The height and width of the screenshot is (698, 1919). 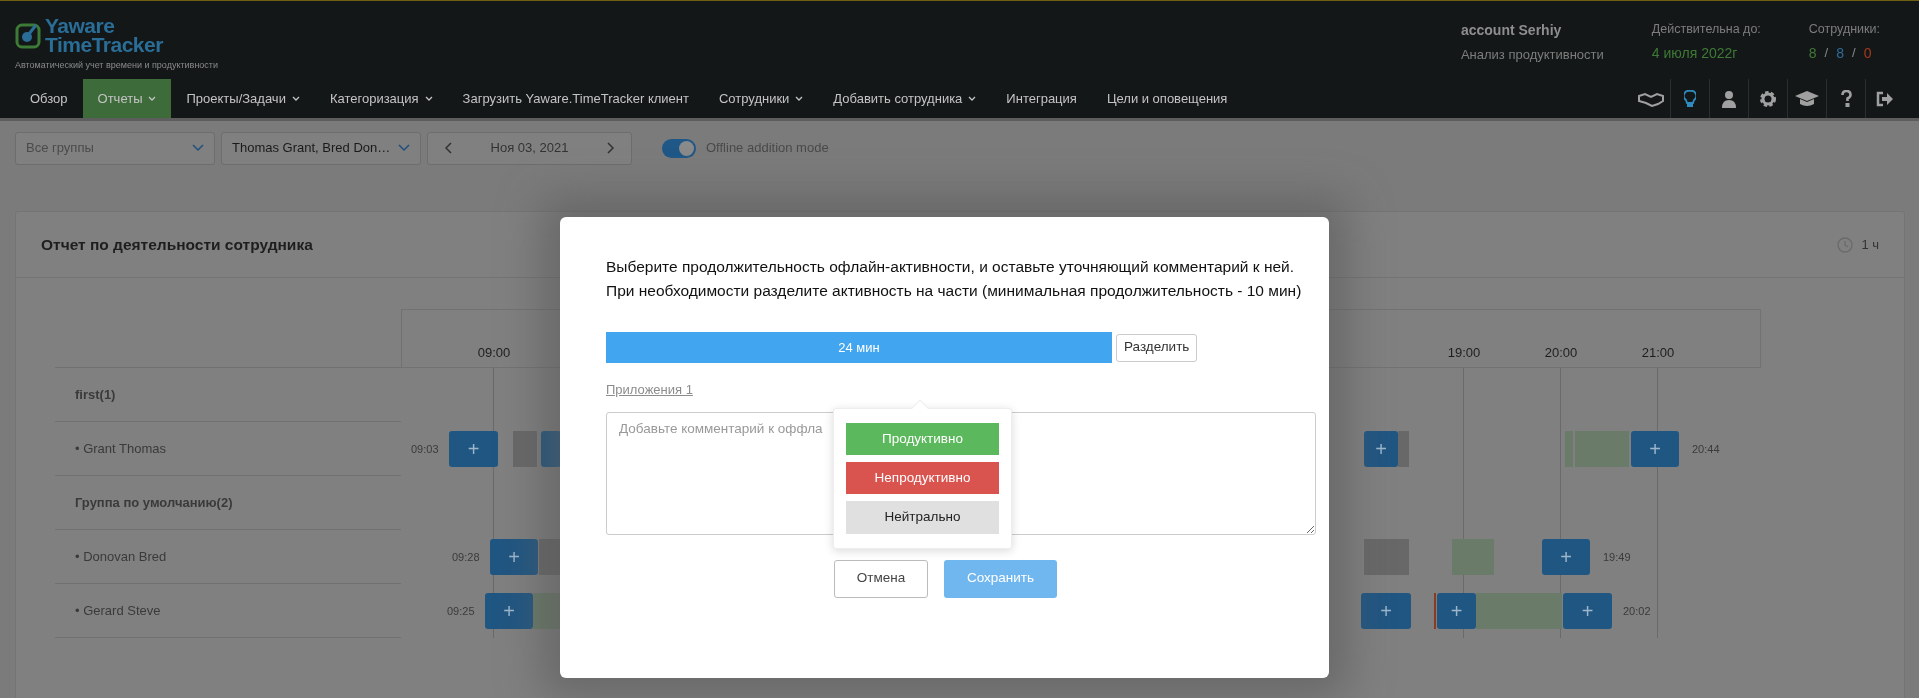 I want to click on account-name: account Serhiy, so click(x=1511, y=30).